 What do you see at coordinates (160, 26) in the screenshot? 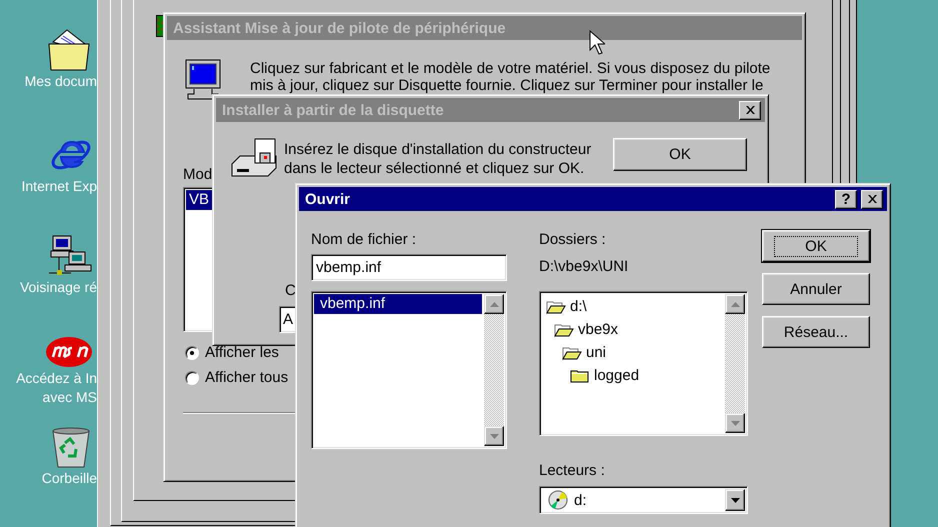
I see `chip-icon` at bounding box center [160, 26].